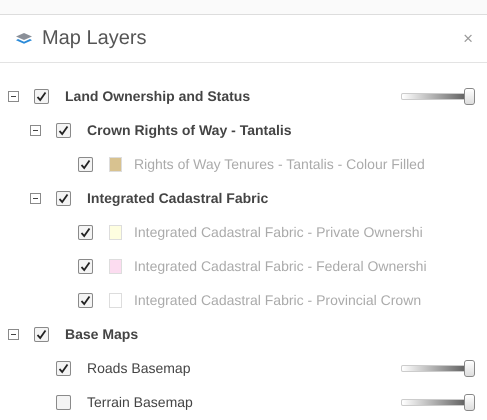 Image resolution: width=487 pixels, height=420 pixels. I want to click on close-button: ×, so click(468, 38).